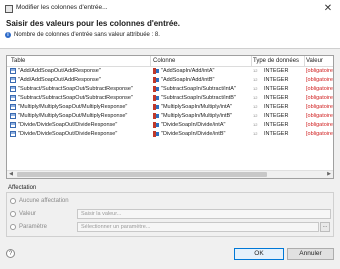  I want to click on cell-colonne: "SubtractSoapIn/Subtract/intB", so click(198, 98).